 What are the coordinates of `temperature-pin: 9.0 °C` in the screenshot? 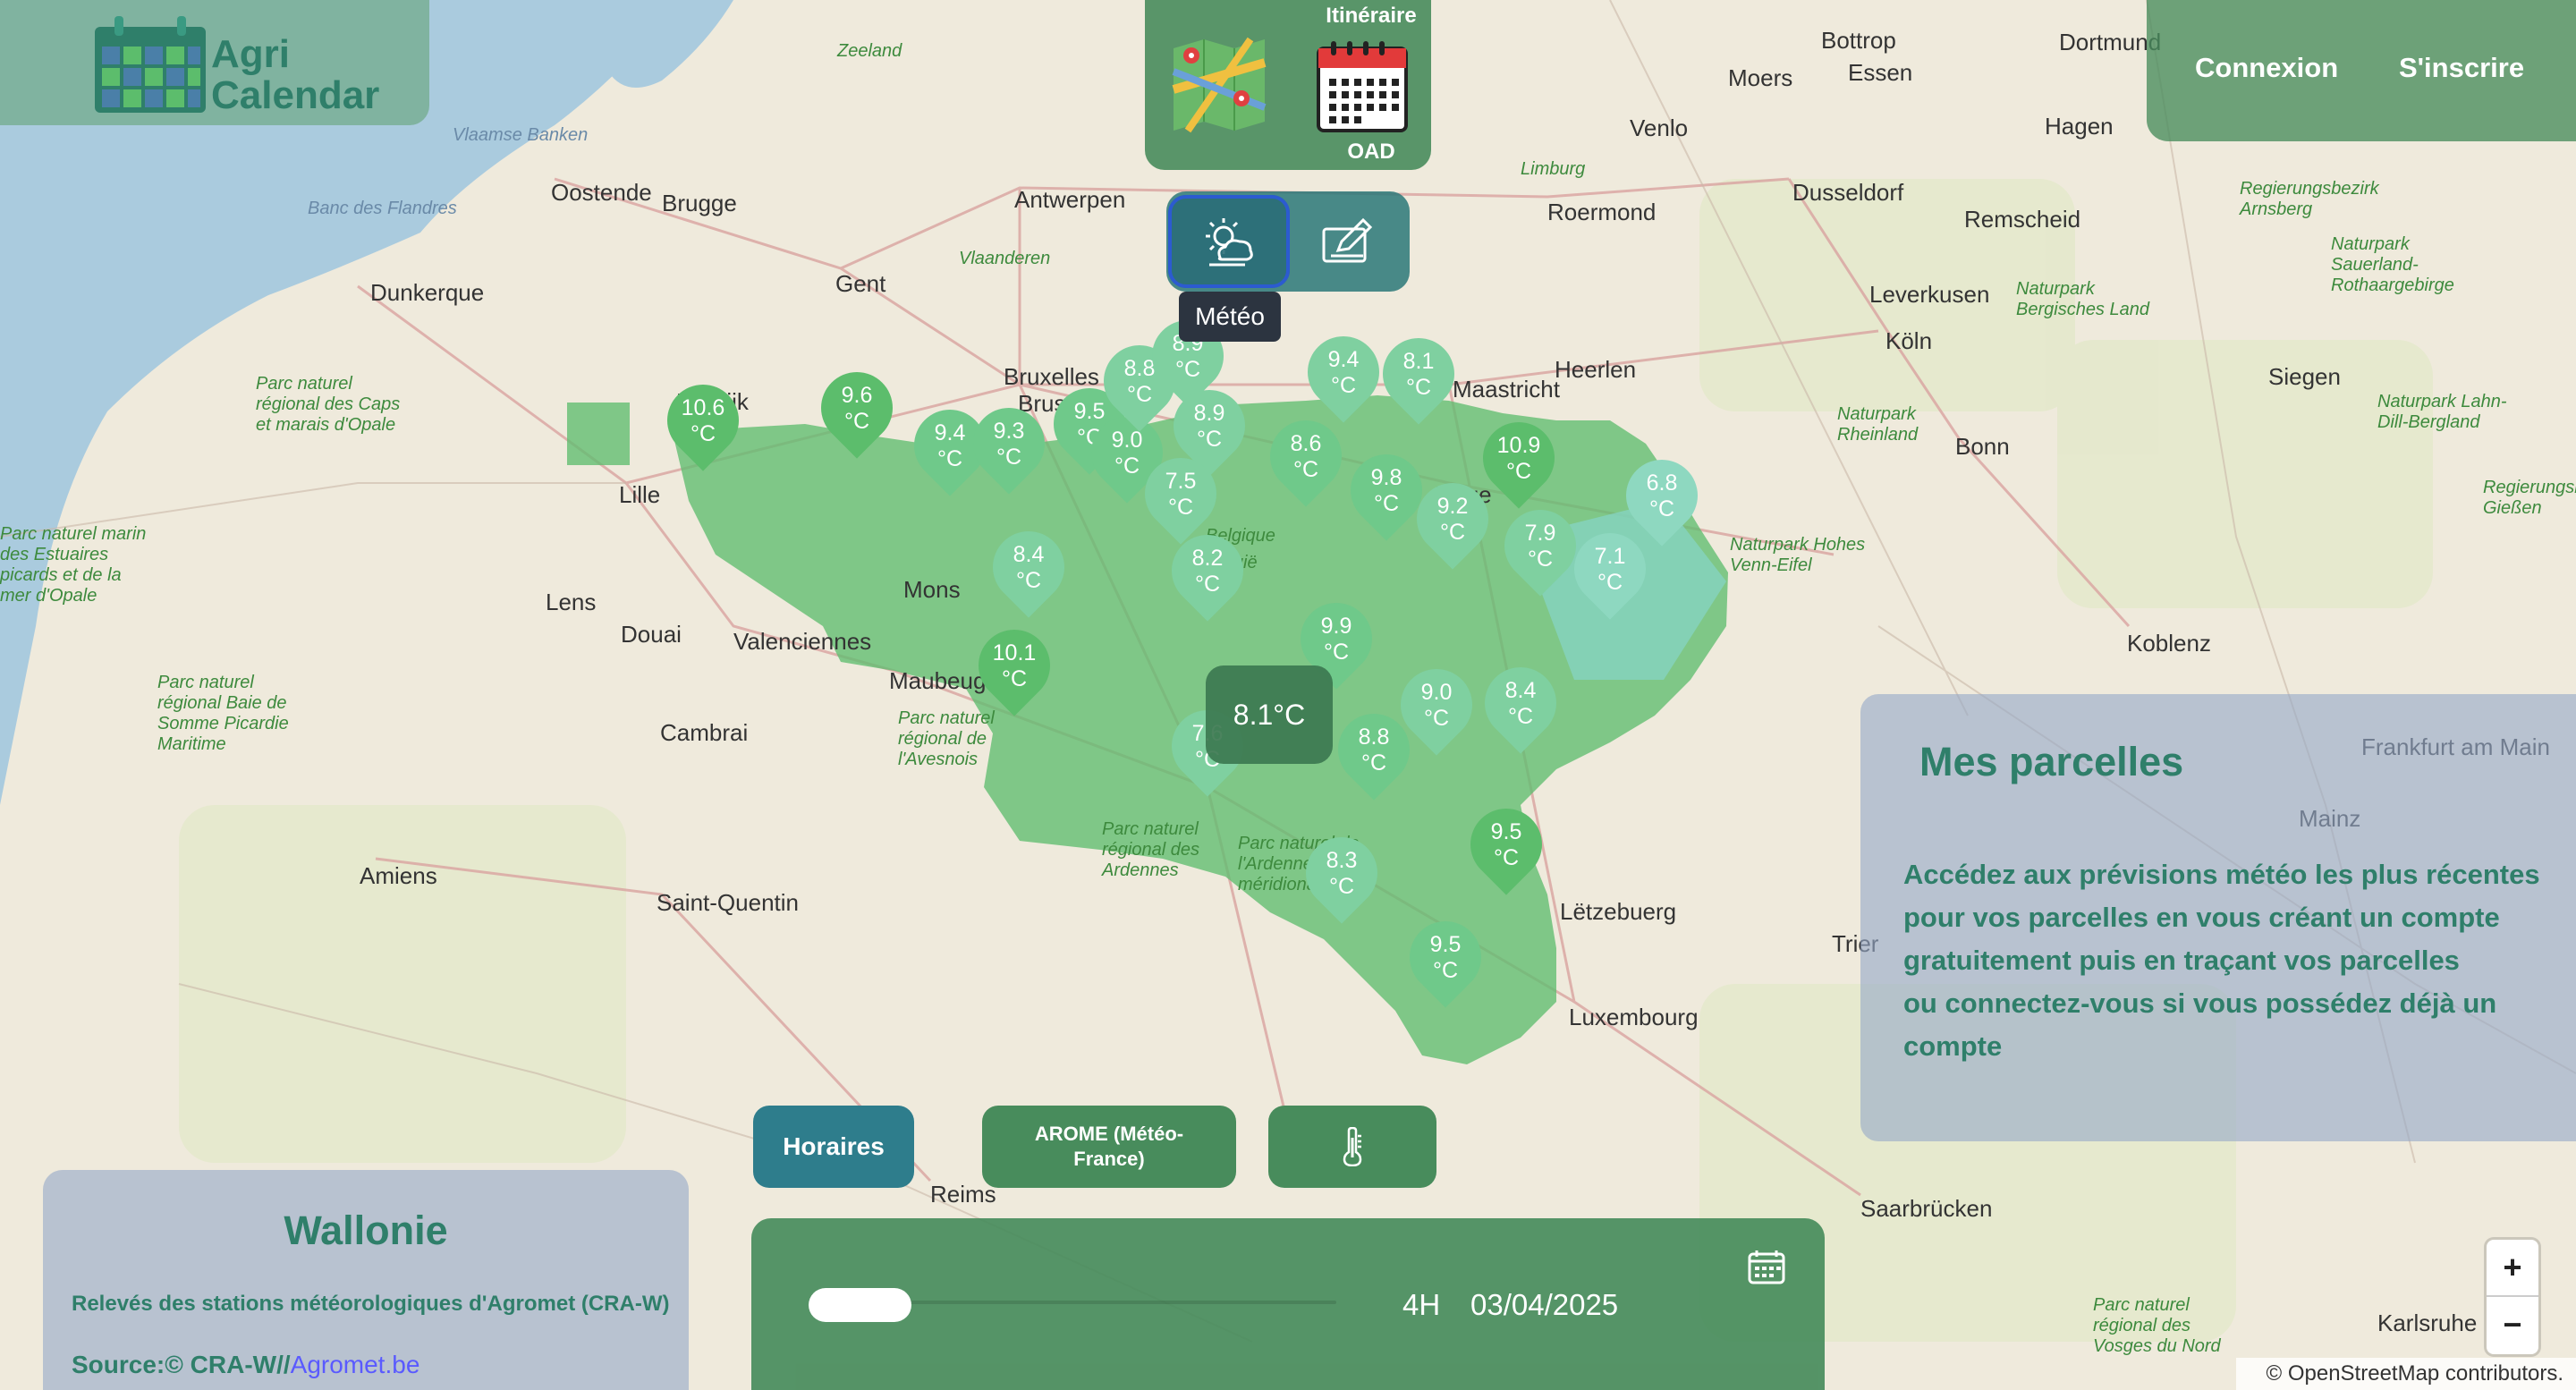 It's located at (1436, 706).